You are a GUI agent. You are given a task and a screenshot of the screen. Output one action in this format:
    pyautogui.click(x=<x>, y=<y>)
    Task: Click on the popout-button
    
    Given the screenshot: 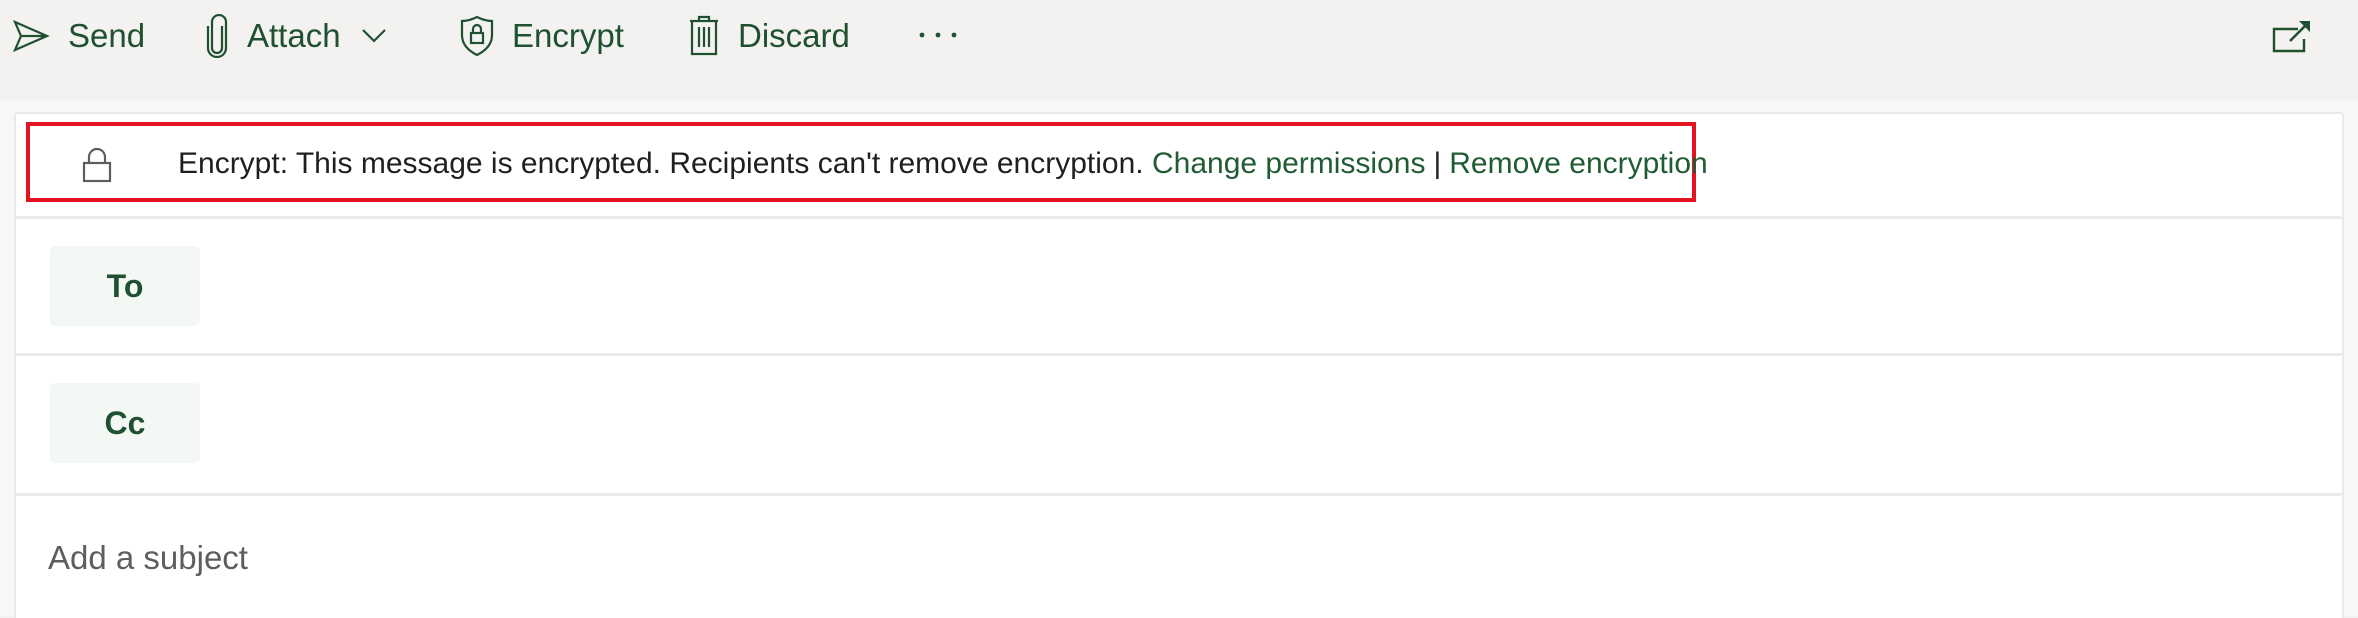 What is the action you would take?
    pyautogui.click(x=2292, y=36)
    